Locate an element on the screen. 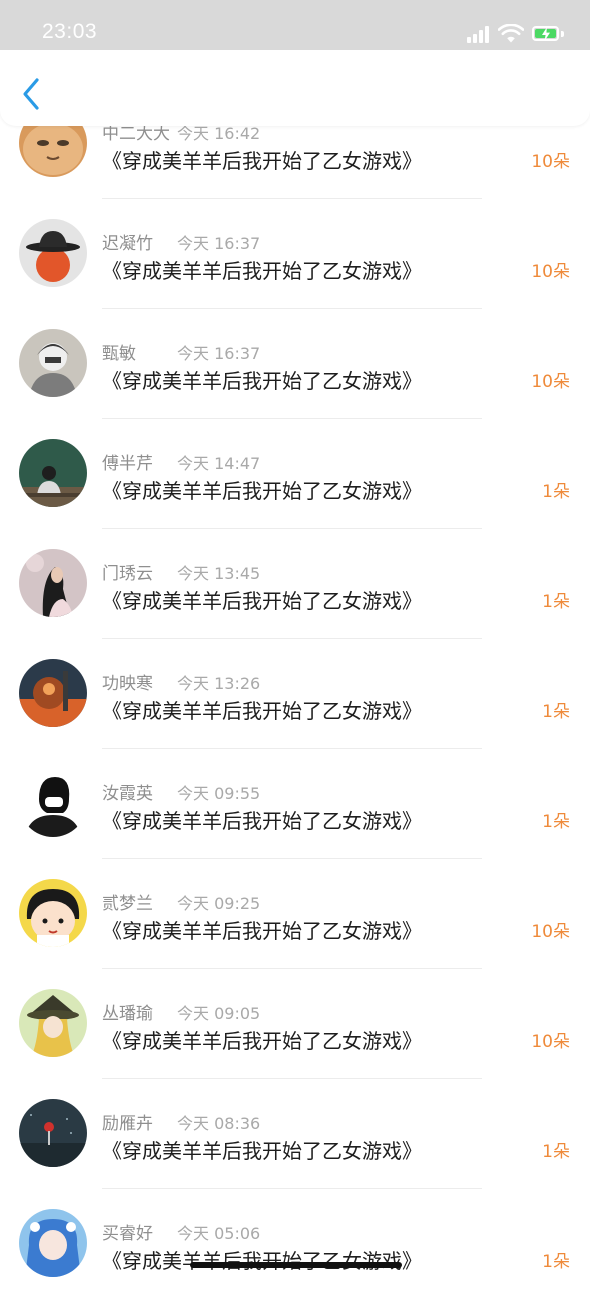  back-button is located at coordinates (32, 94).